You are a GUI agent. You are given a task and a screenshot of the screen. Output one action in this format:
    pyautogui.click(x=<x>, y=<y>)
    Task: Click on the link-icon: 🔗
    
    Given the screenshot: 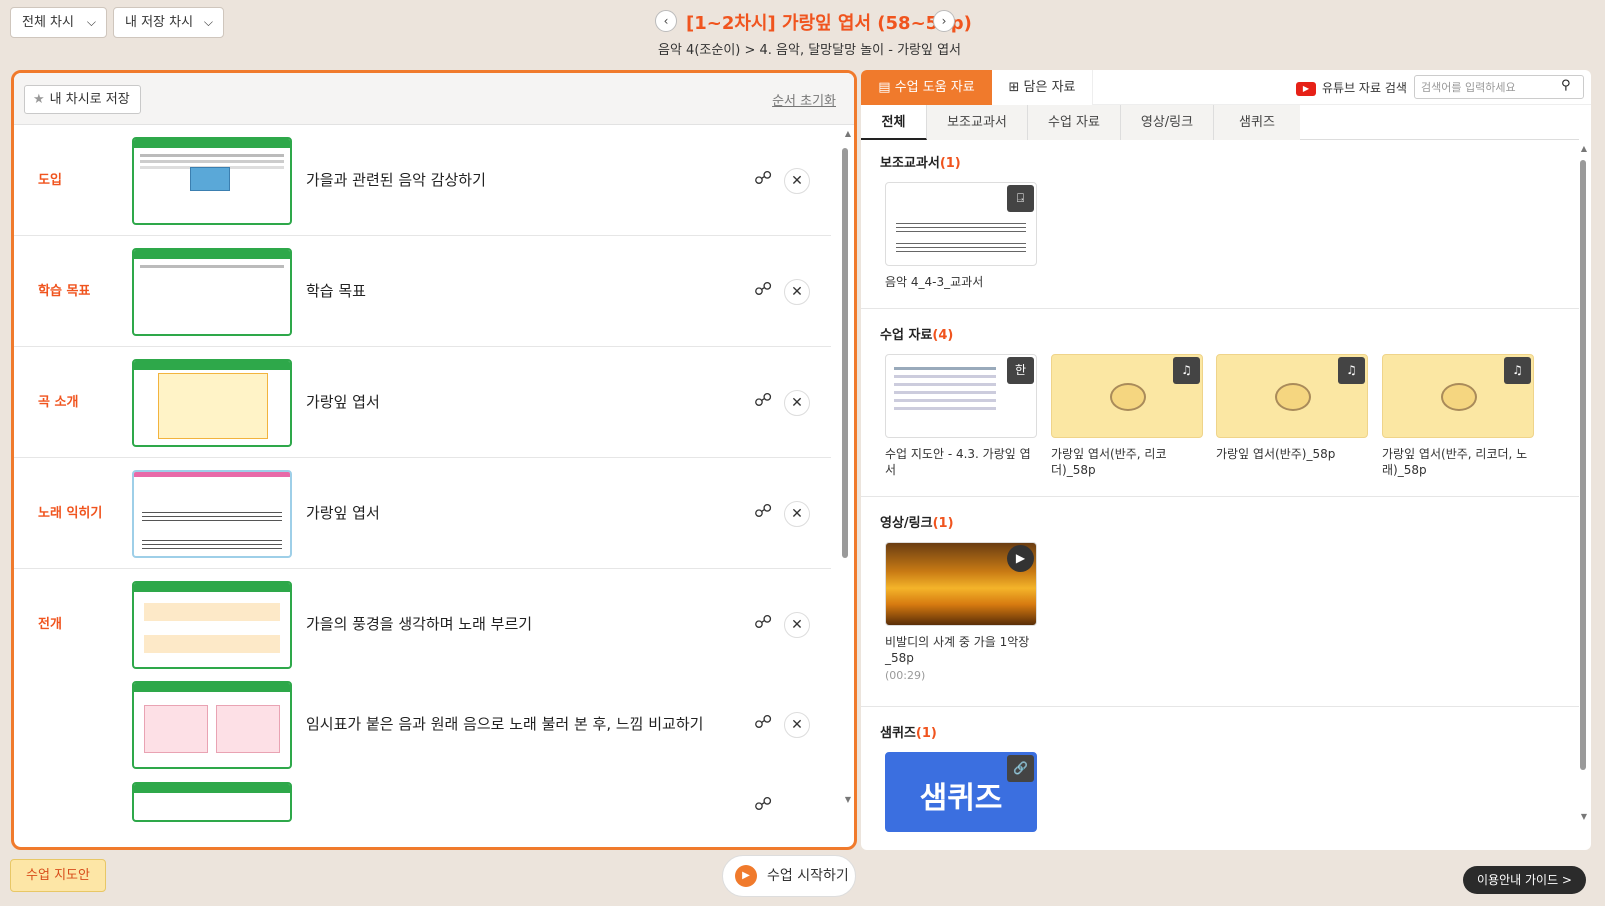 What is the action you would take?
    pyautogui.click(x=1020, y=768)
    